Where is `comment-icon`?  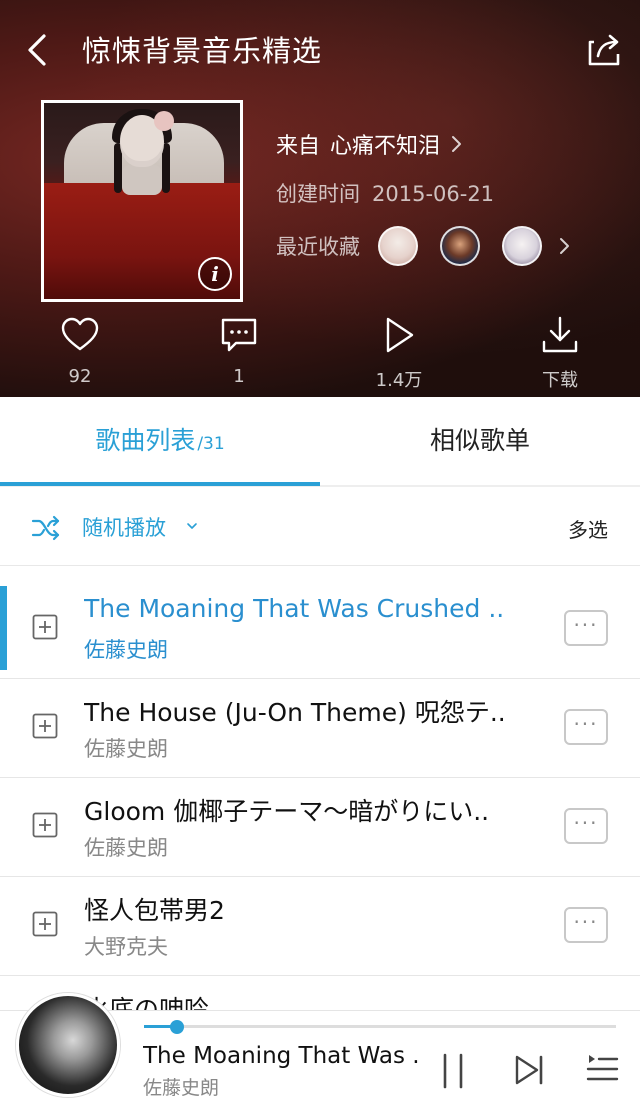 comment-icon is located at coordinates (239, 335).